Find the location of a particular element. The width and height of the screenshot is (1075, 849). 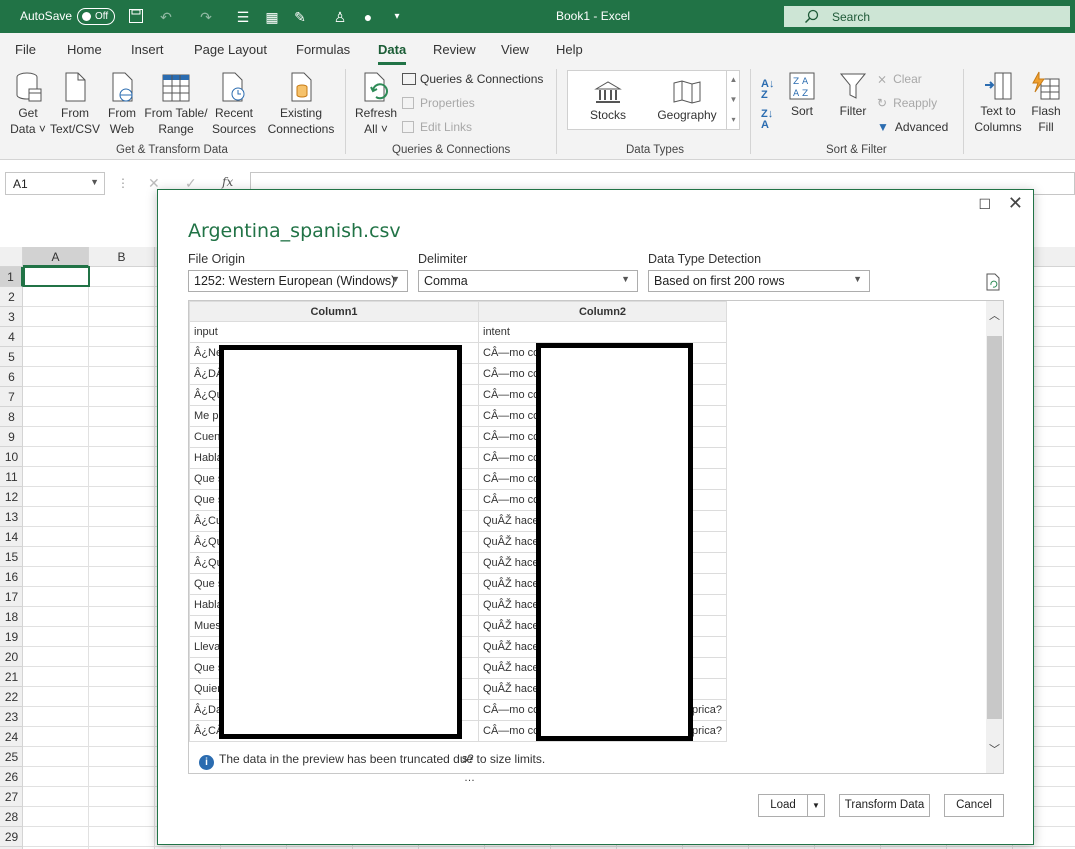

autosave-toggle: Off is located at coordinates (96, 16).